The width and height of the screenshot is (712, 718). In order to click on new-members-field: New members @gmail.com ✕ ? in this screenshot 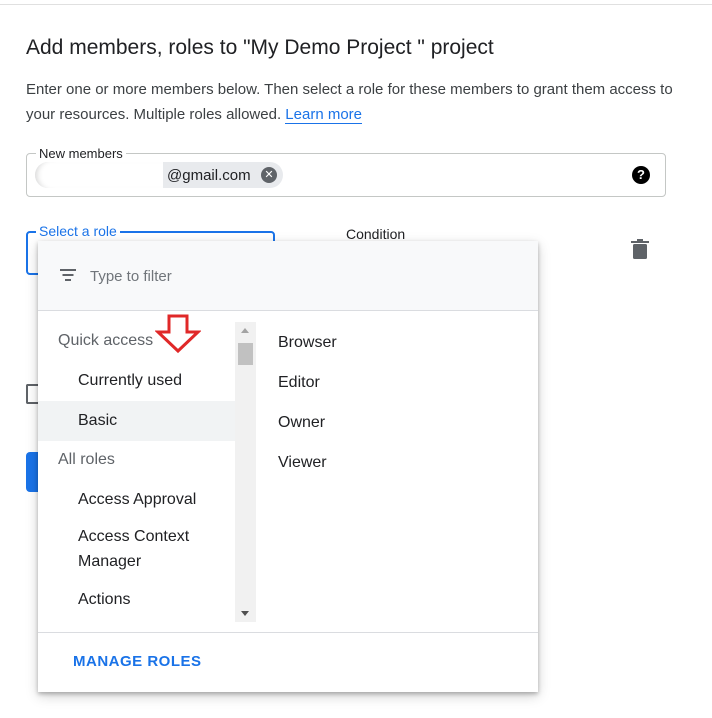, I will do `click(346, 171)`.